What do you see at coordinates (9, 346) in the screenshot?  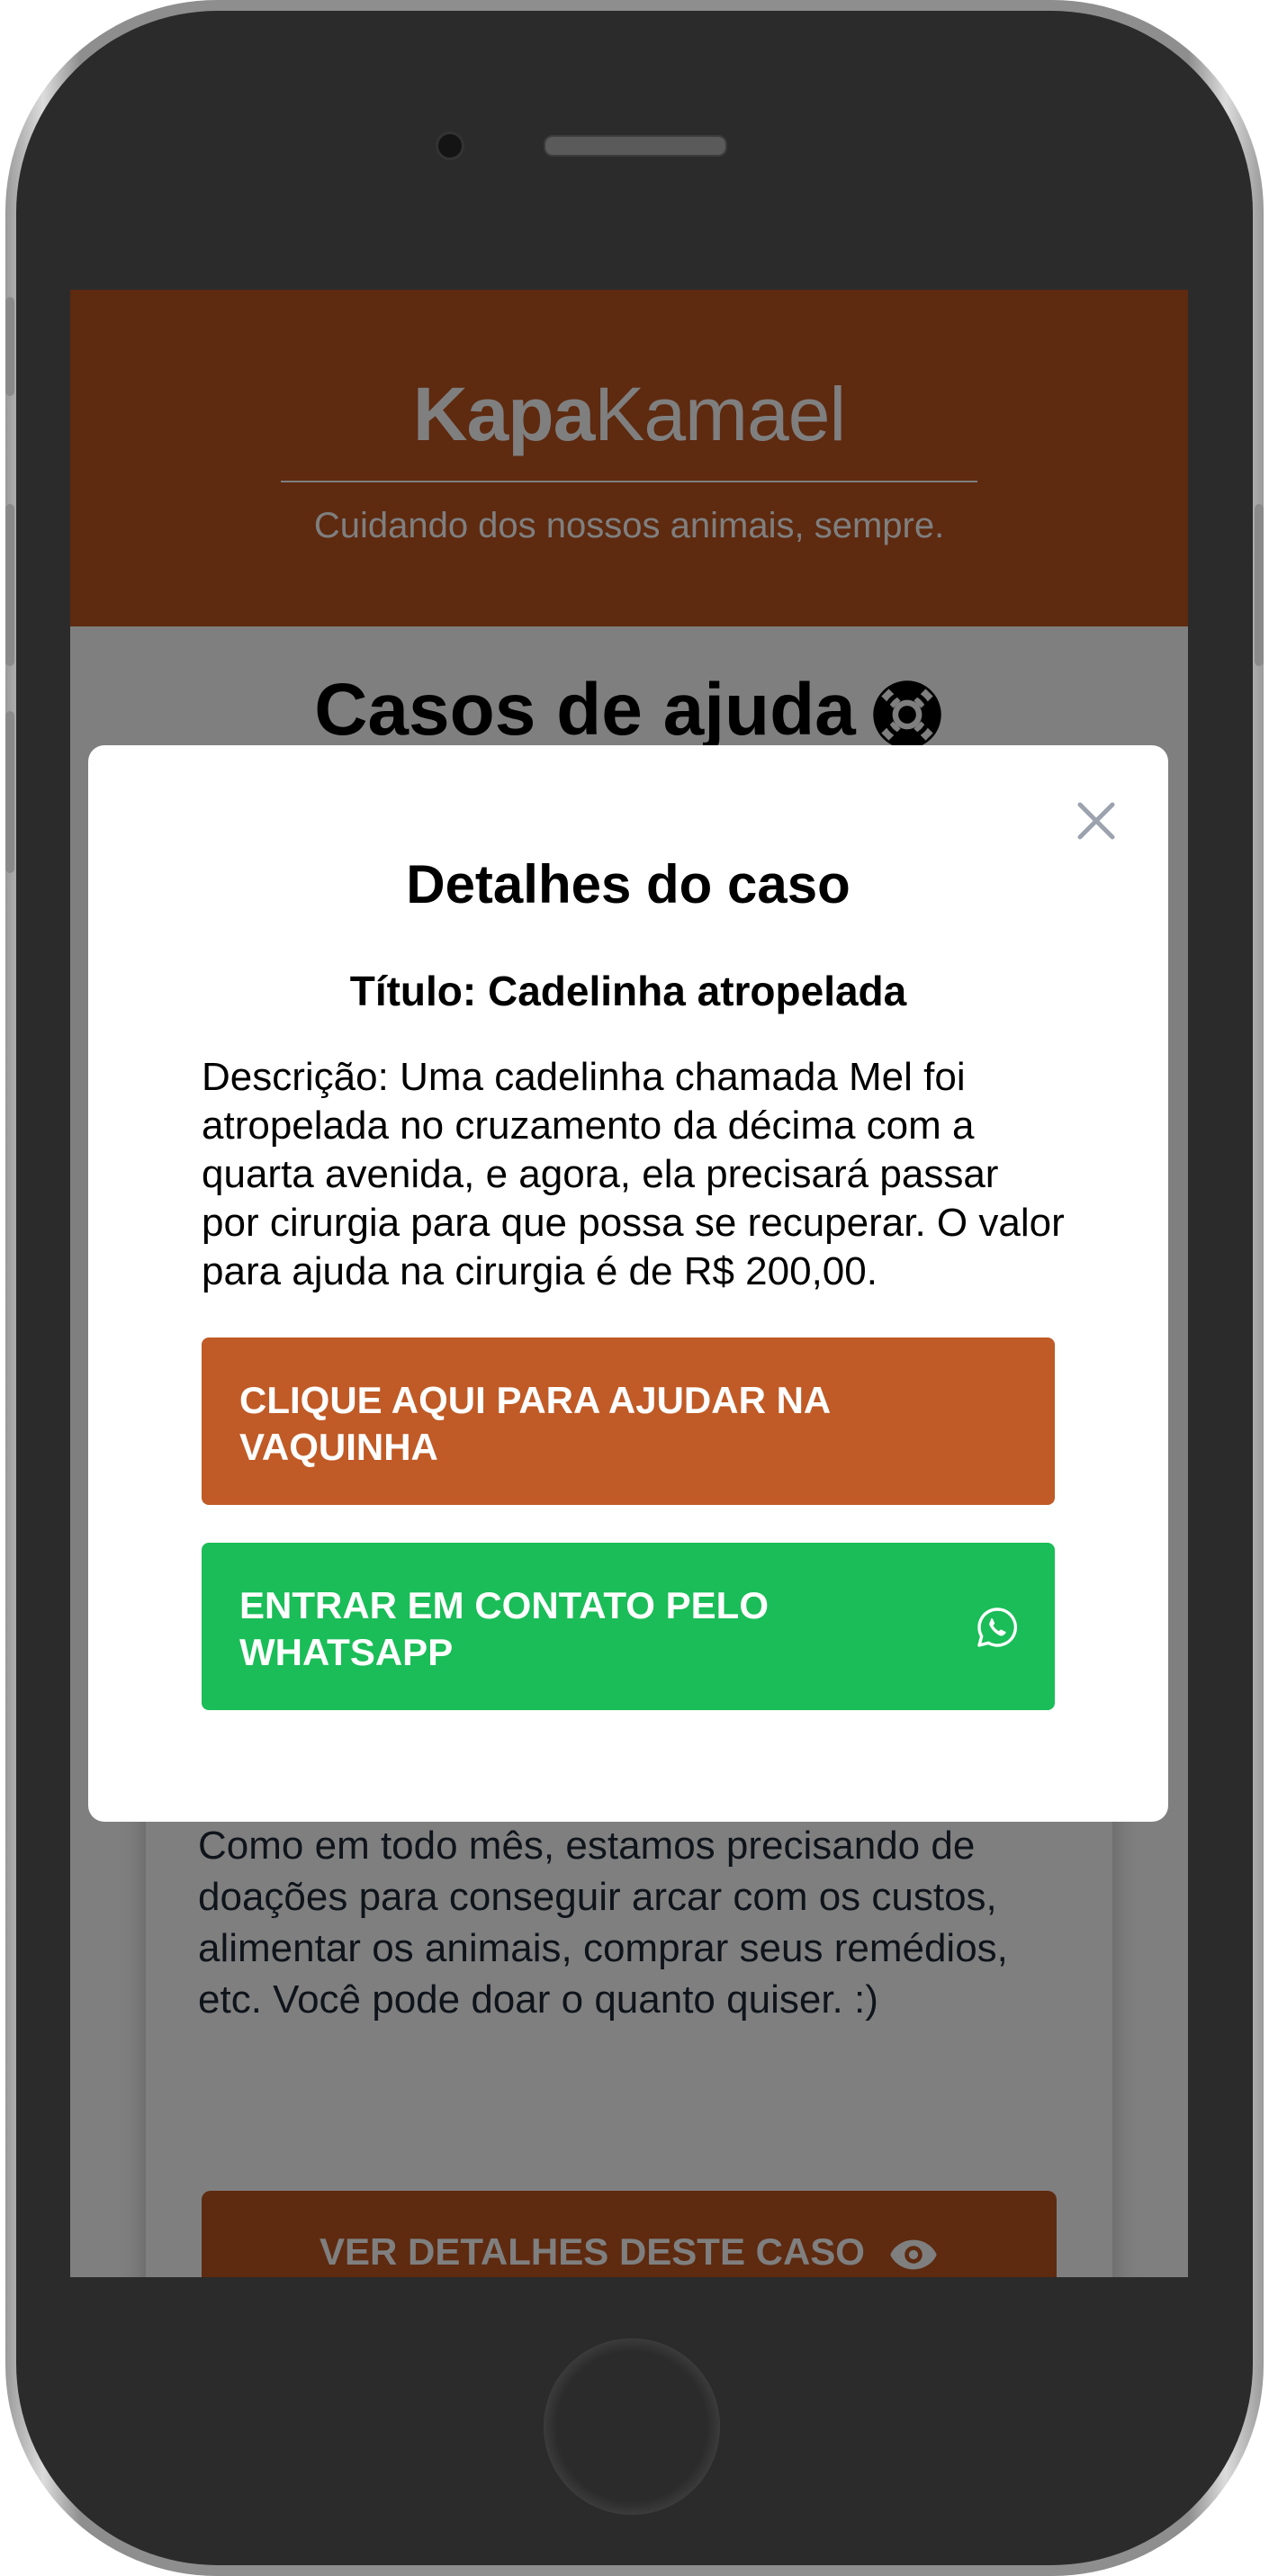 I see `mute-switch` at bounding box center [9, 346].